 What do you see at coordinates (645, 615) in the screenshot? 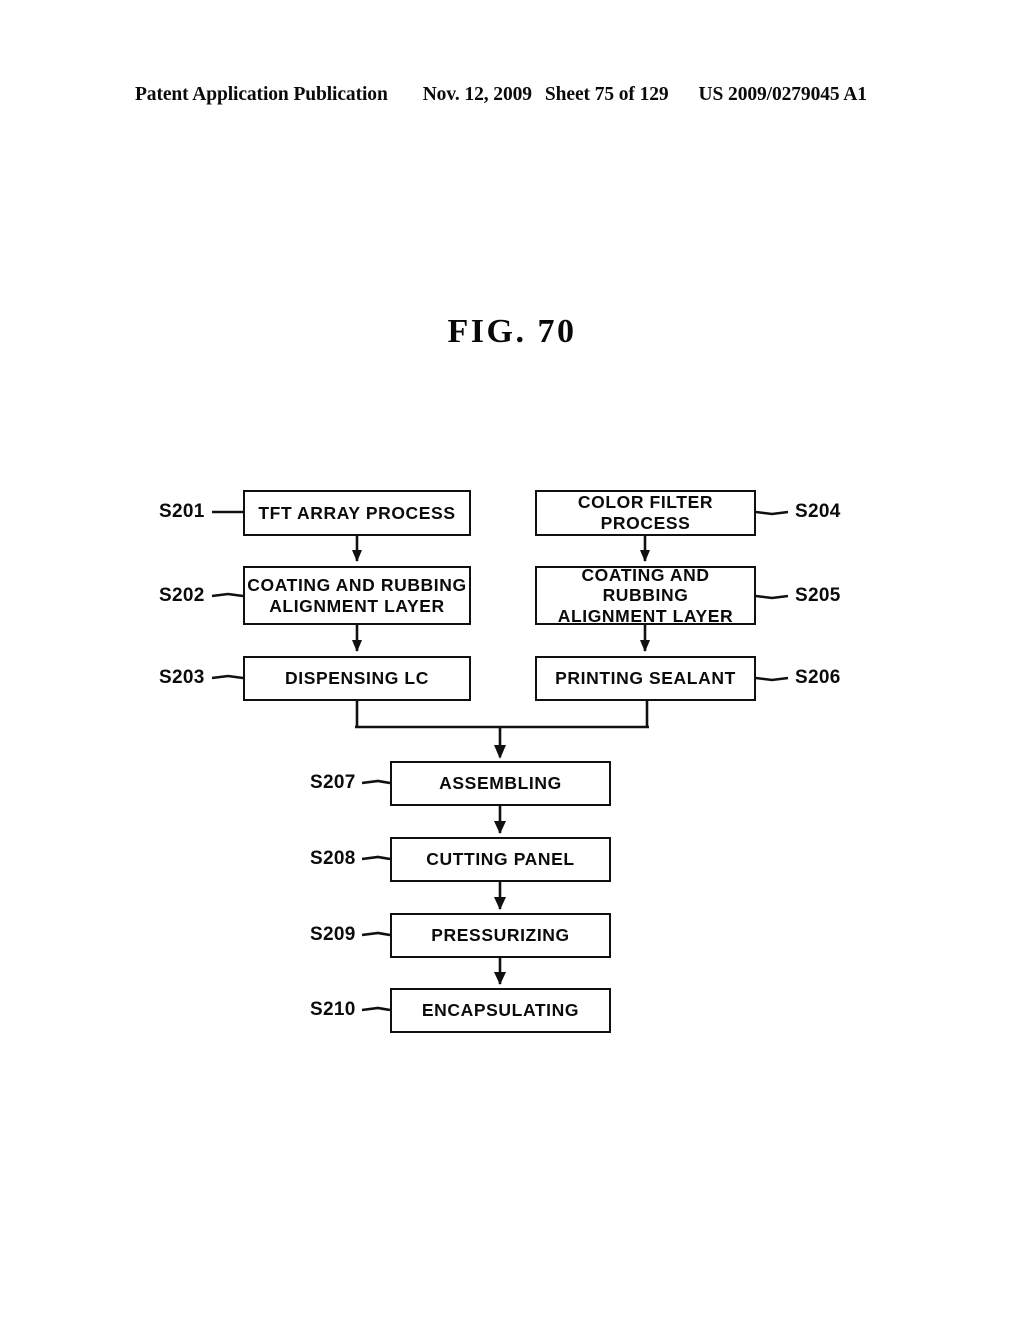
I see `process-label-s205-line2: ALIGNMENT LAYER` at bounding box center [645, 615].